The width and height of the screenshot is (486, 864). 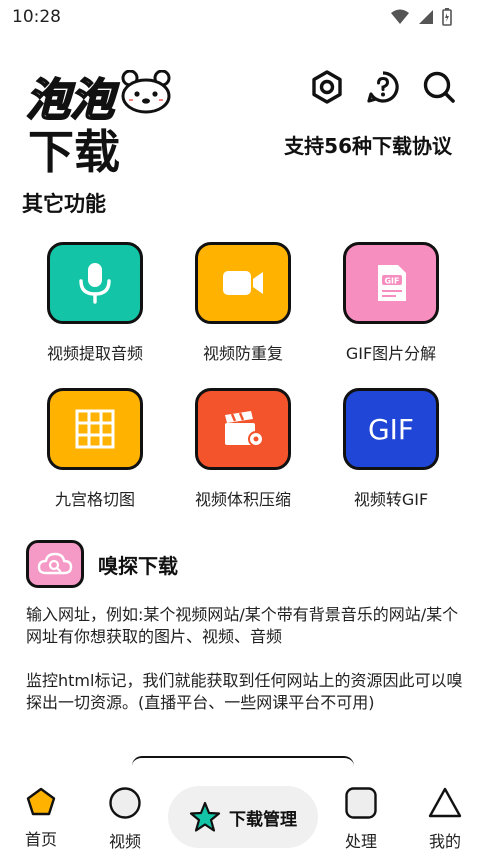 I want to click on search-button, so click(x=439, y=87).